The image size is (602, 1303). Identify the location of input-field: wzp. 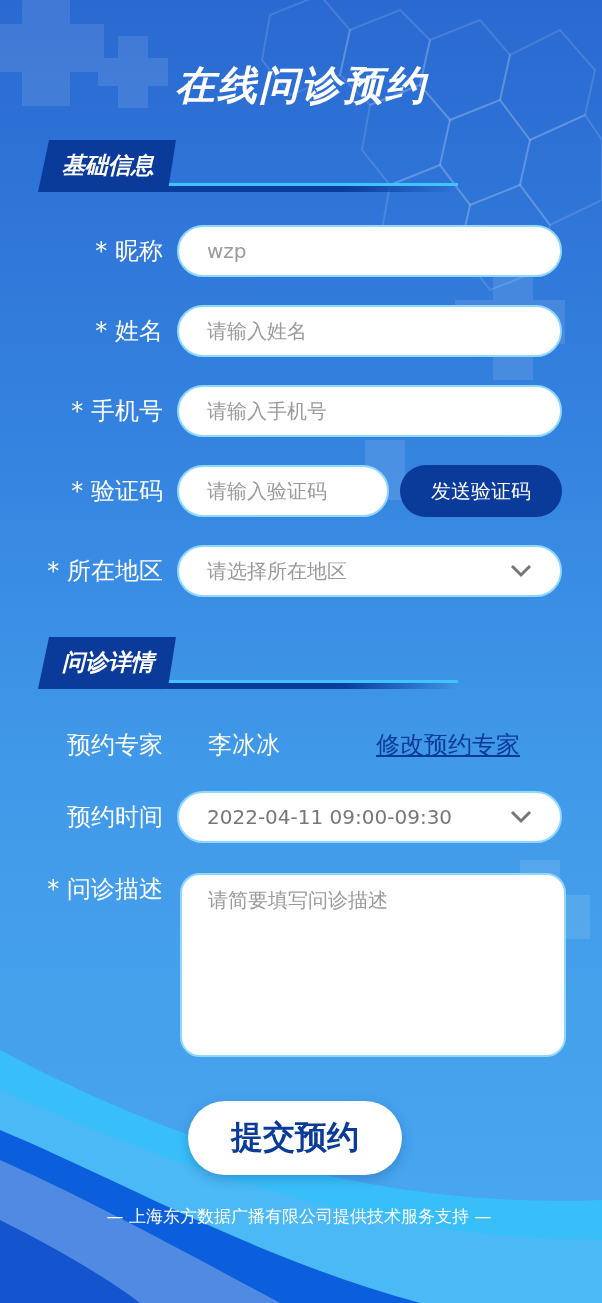
(369, 251).